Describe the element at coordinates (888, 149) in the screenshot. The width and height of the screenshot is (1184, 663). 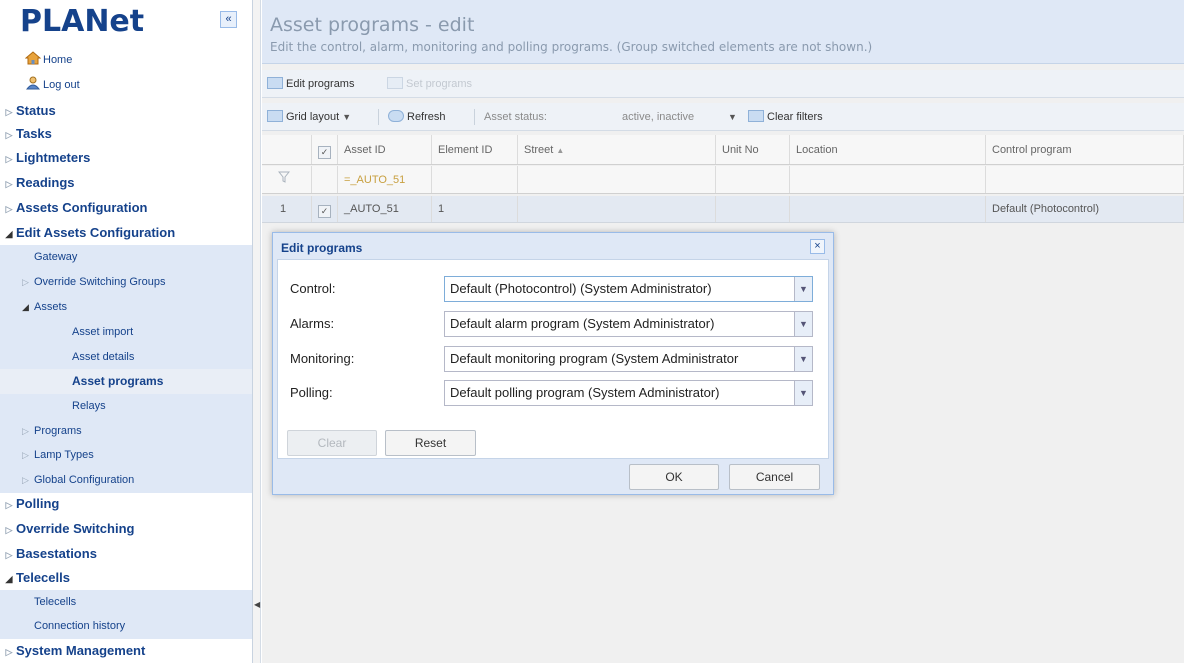
I see `column-header-location: Location` at that location.